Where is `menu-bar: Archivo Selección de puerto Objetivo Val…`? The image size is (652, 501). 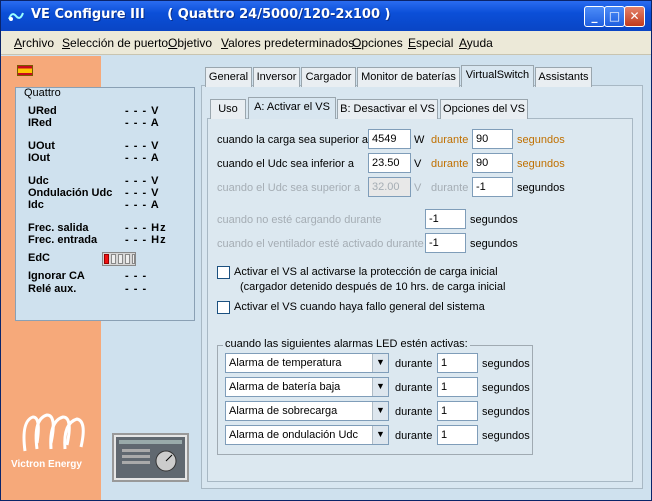 menu-bar: Archivo Selección de puerto Objetivo Val… is located at coordinates (326, 43).